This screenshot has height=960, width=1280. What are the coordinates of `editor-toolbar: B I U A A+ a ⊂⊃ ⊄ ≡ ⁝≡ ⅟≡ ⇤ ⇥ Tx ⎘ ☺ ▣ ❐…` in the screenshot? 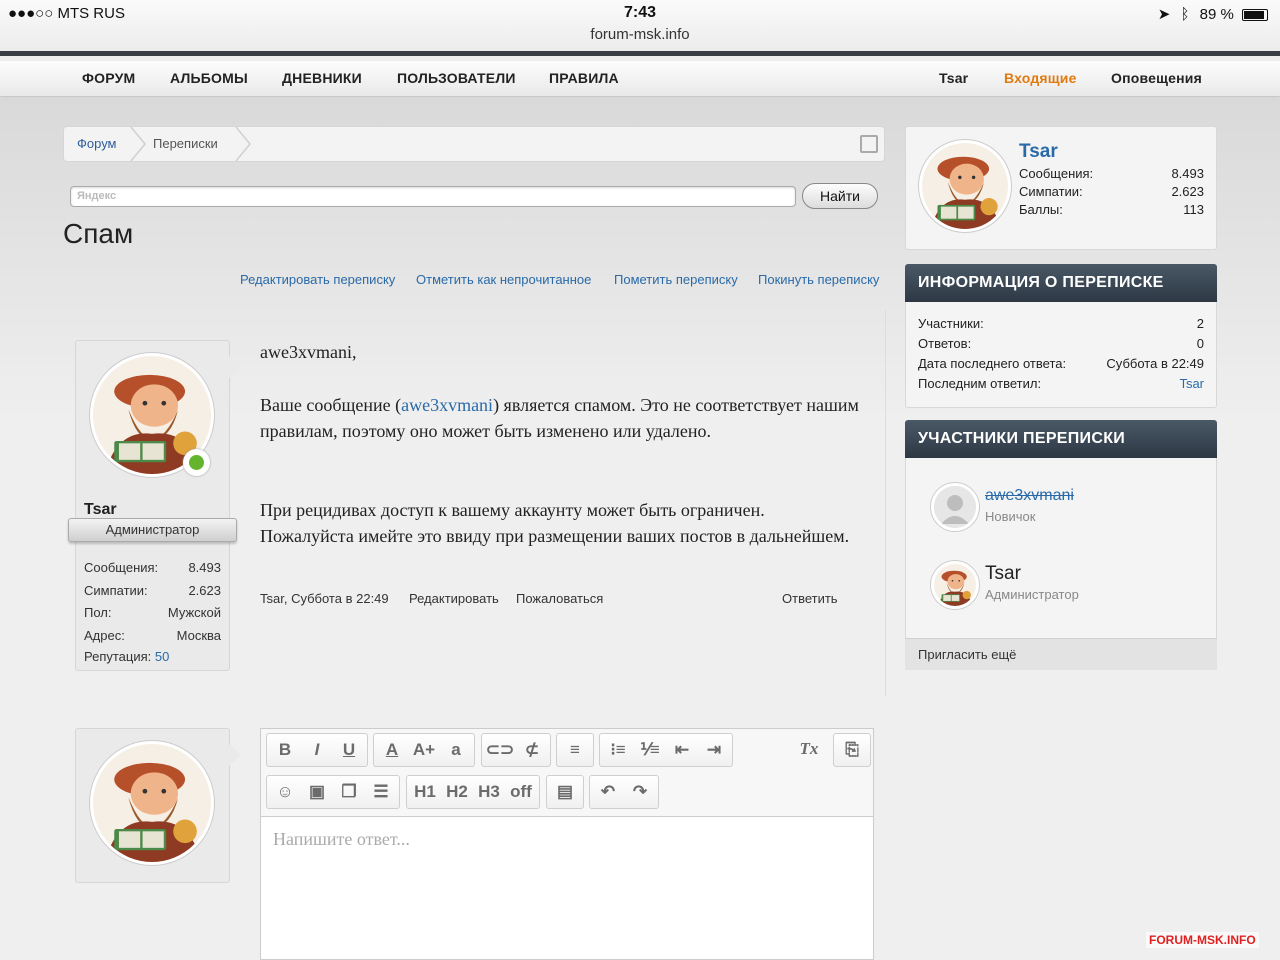 It's located at (567, 773).